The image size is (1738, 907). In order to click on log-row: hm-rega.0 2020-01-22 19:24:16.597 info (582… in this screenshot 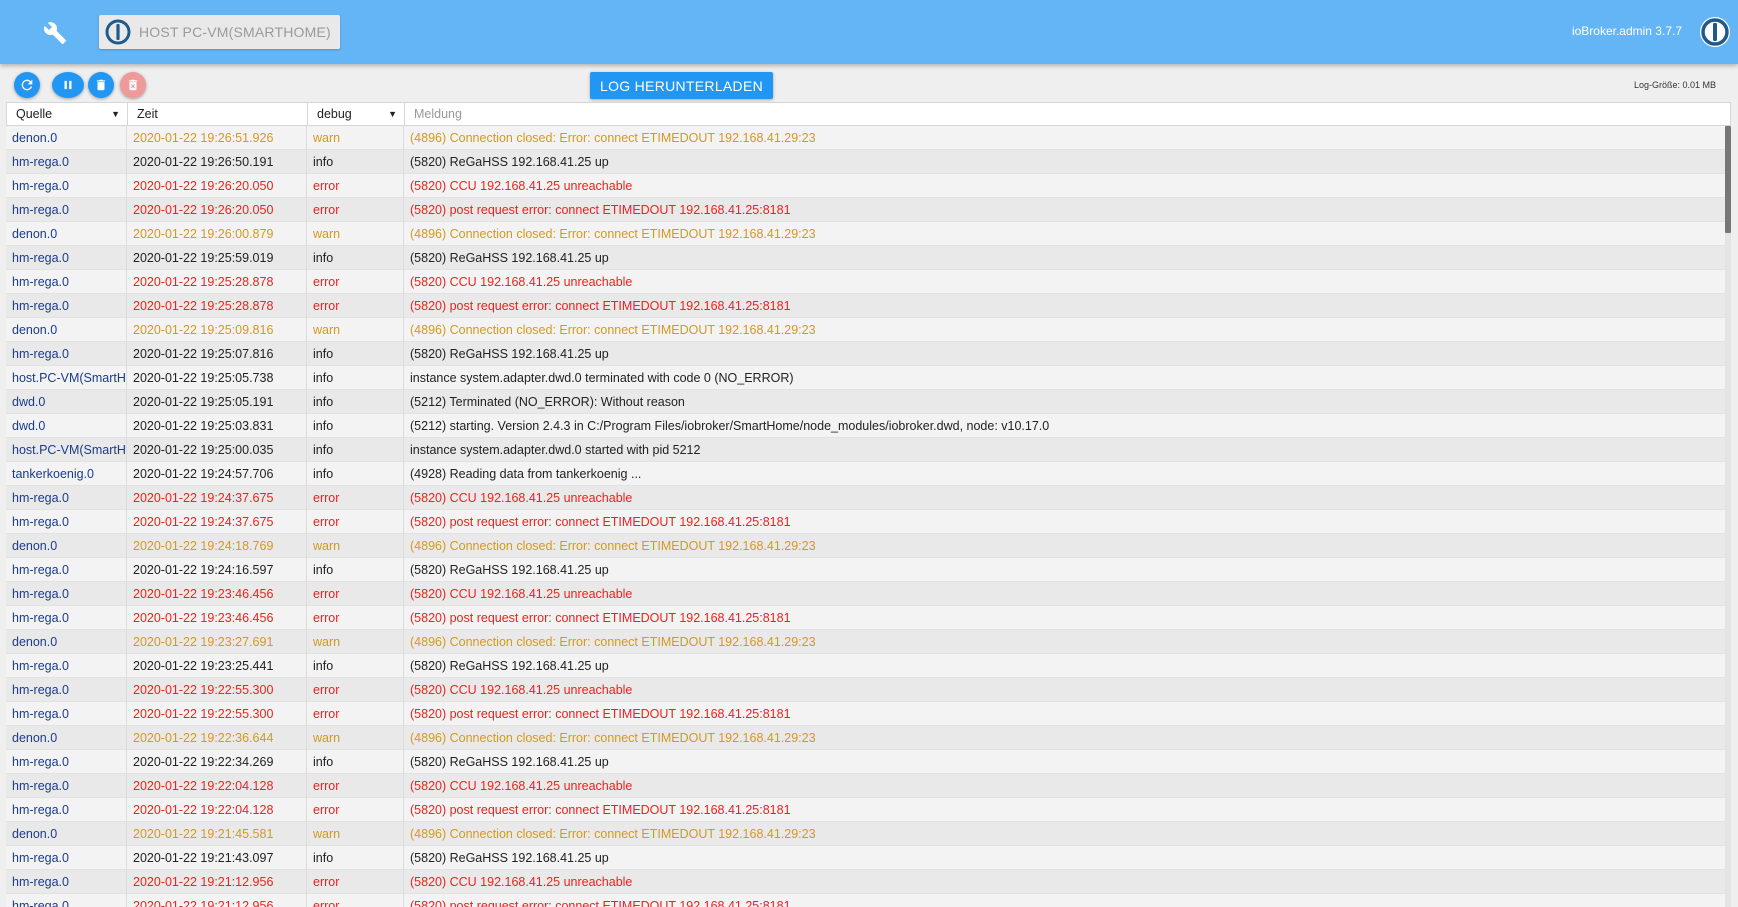, I will do `click(865, 570)`.